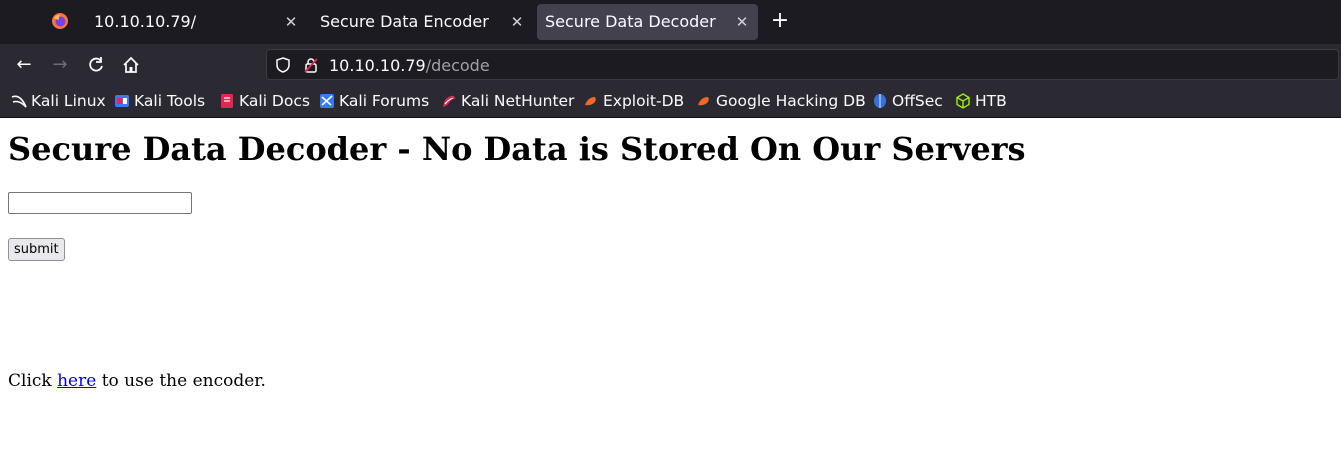 This screenshot has height=457, width=1341. I want to click on bookmark-kali-forums: Kali Forums, so click(374, 101).